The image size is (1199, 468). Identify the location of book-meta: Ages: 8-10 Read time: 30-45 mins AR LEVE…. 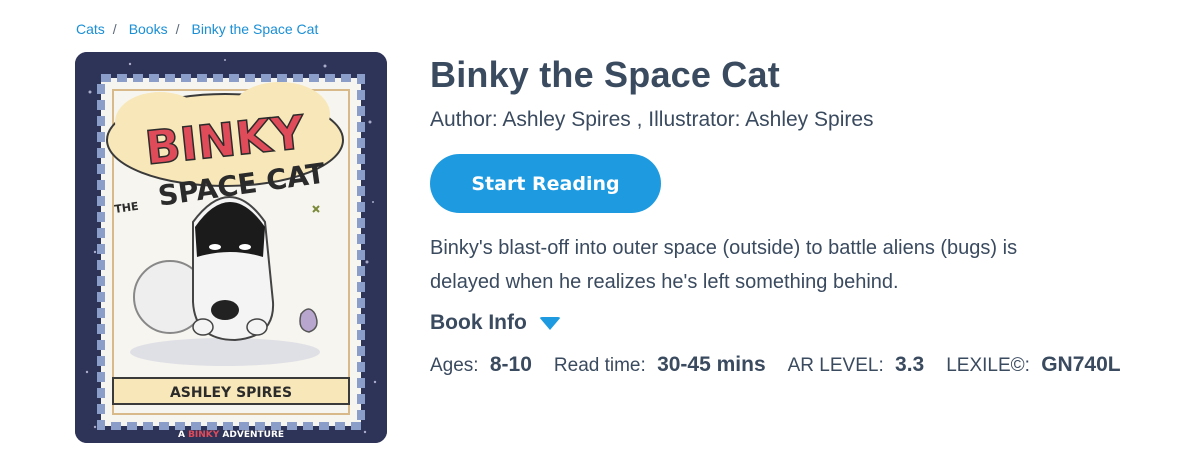
(800, 365).